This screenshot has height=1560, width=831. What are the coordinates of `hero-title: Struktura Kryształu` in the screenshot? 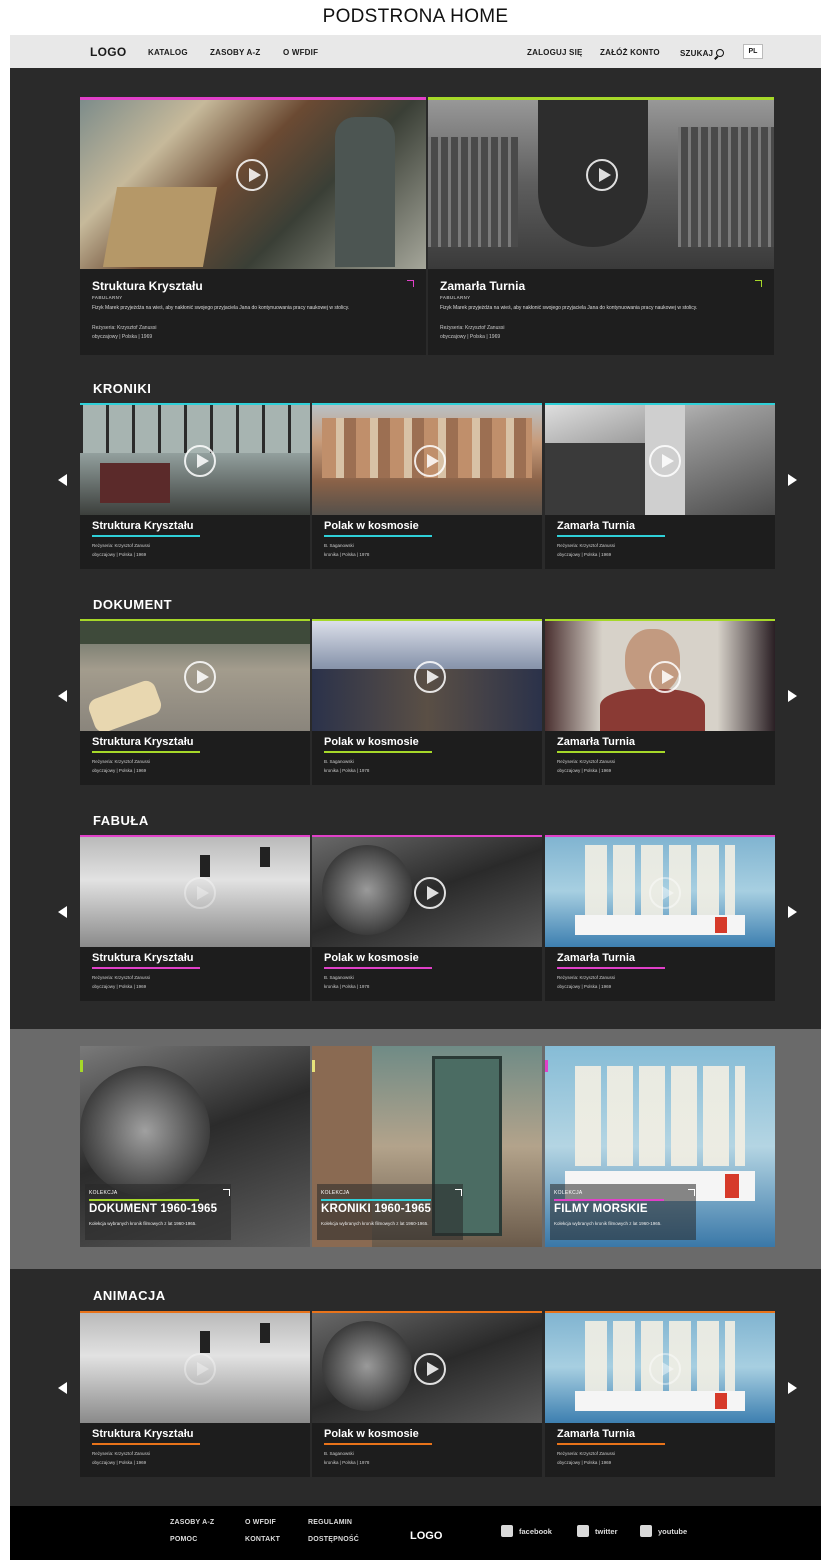 It's located at (147, 286).